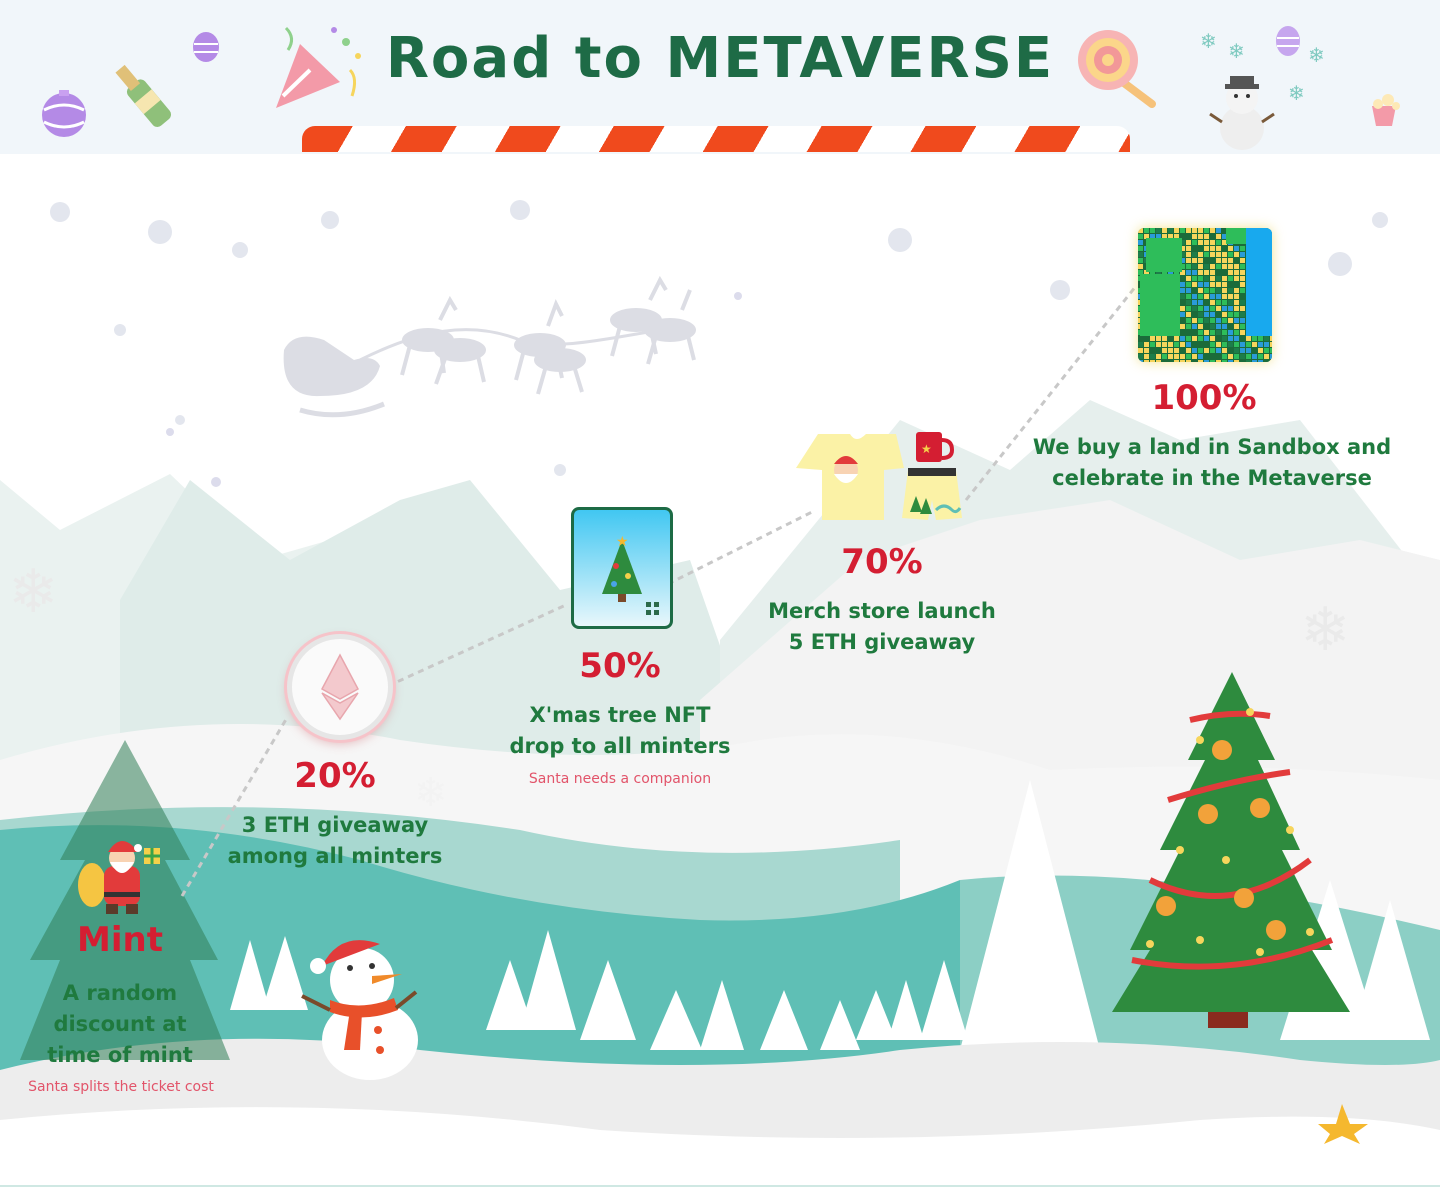  What do you see at coordinates (652, 608) in the screenshot?
I see `qr-code-icon` at bounding box center [652, 608].